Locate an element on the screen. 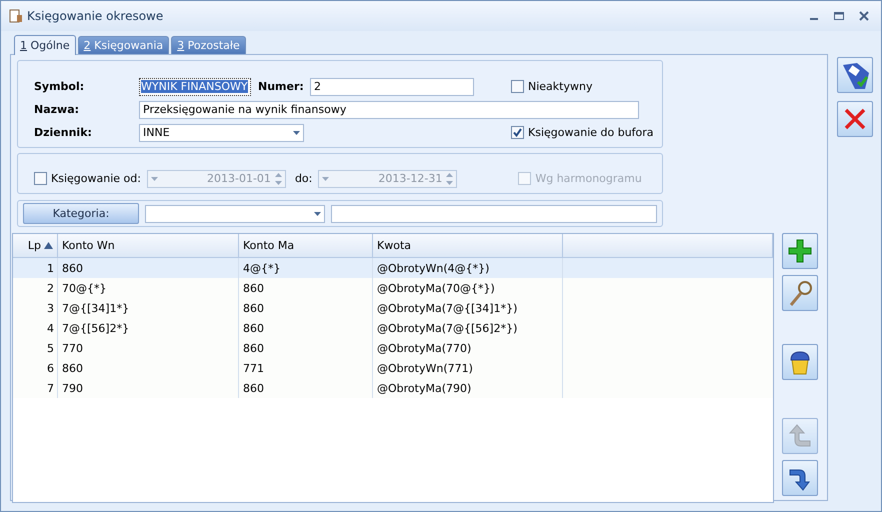 This screenshot has height=512, width=882. tab: 1 Ogólne is located at coordinates (45, 45).